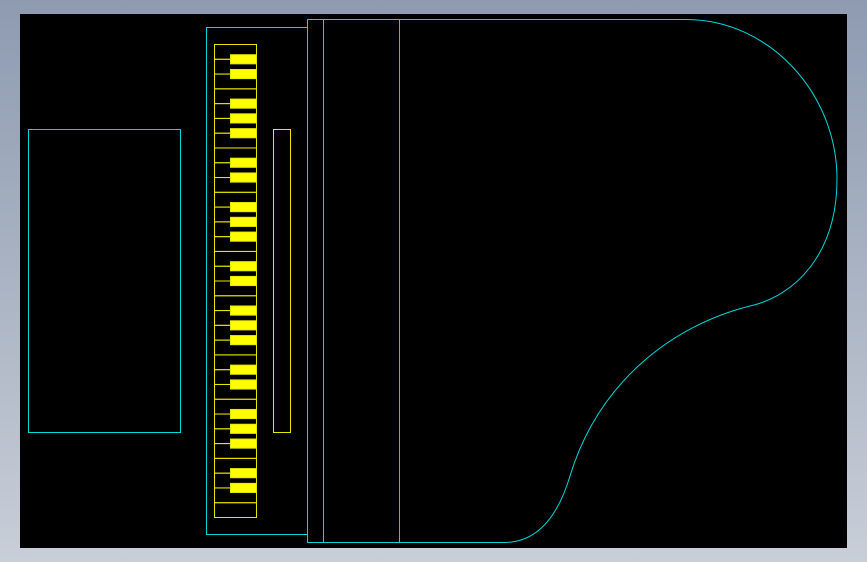  Describe the element at coordinates (104, 281) in the screenshot. I see `piano-bench` at that location.